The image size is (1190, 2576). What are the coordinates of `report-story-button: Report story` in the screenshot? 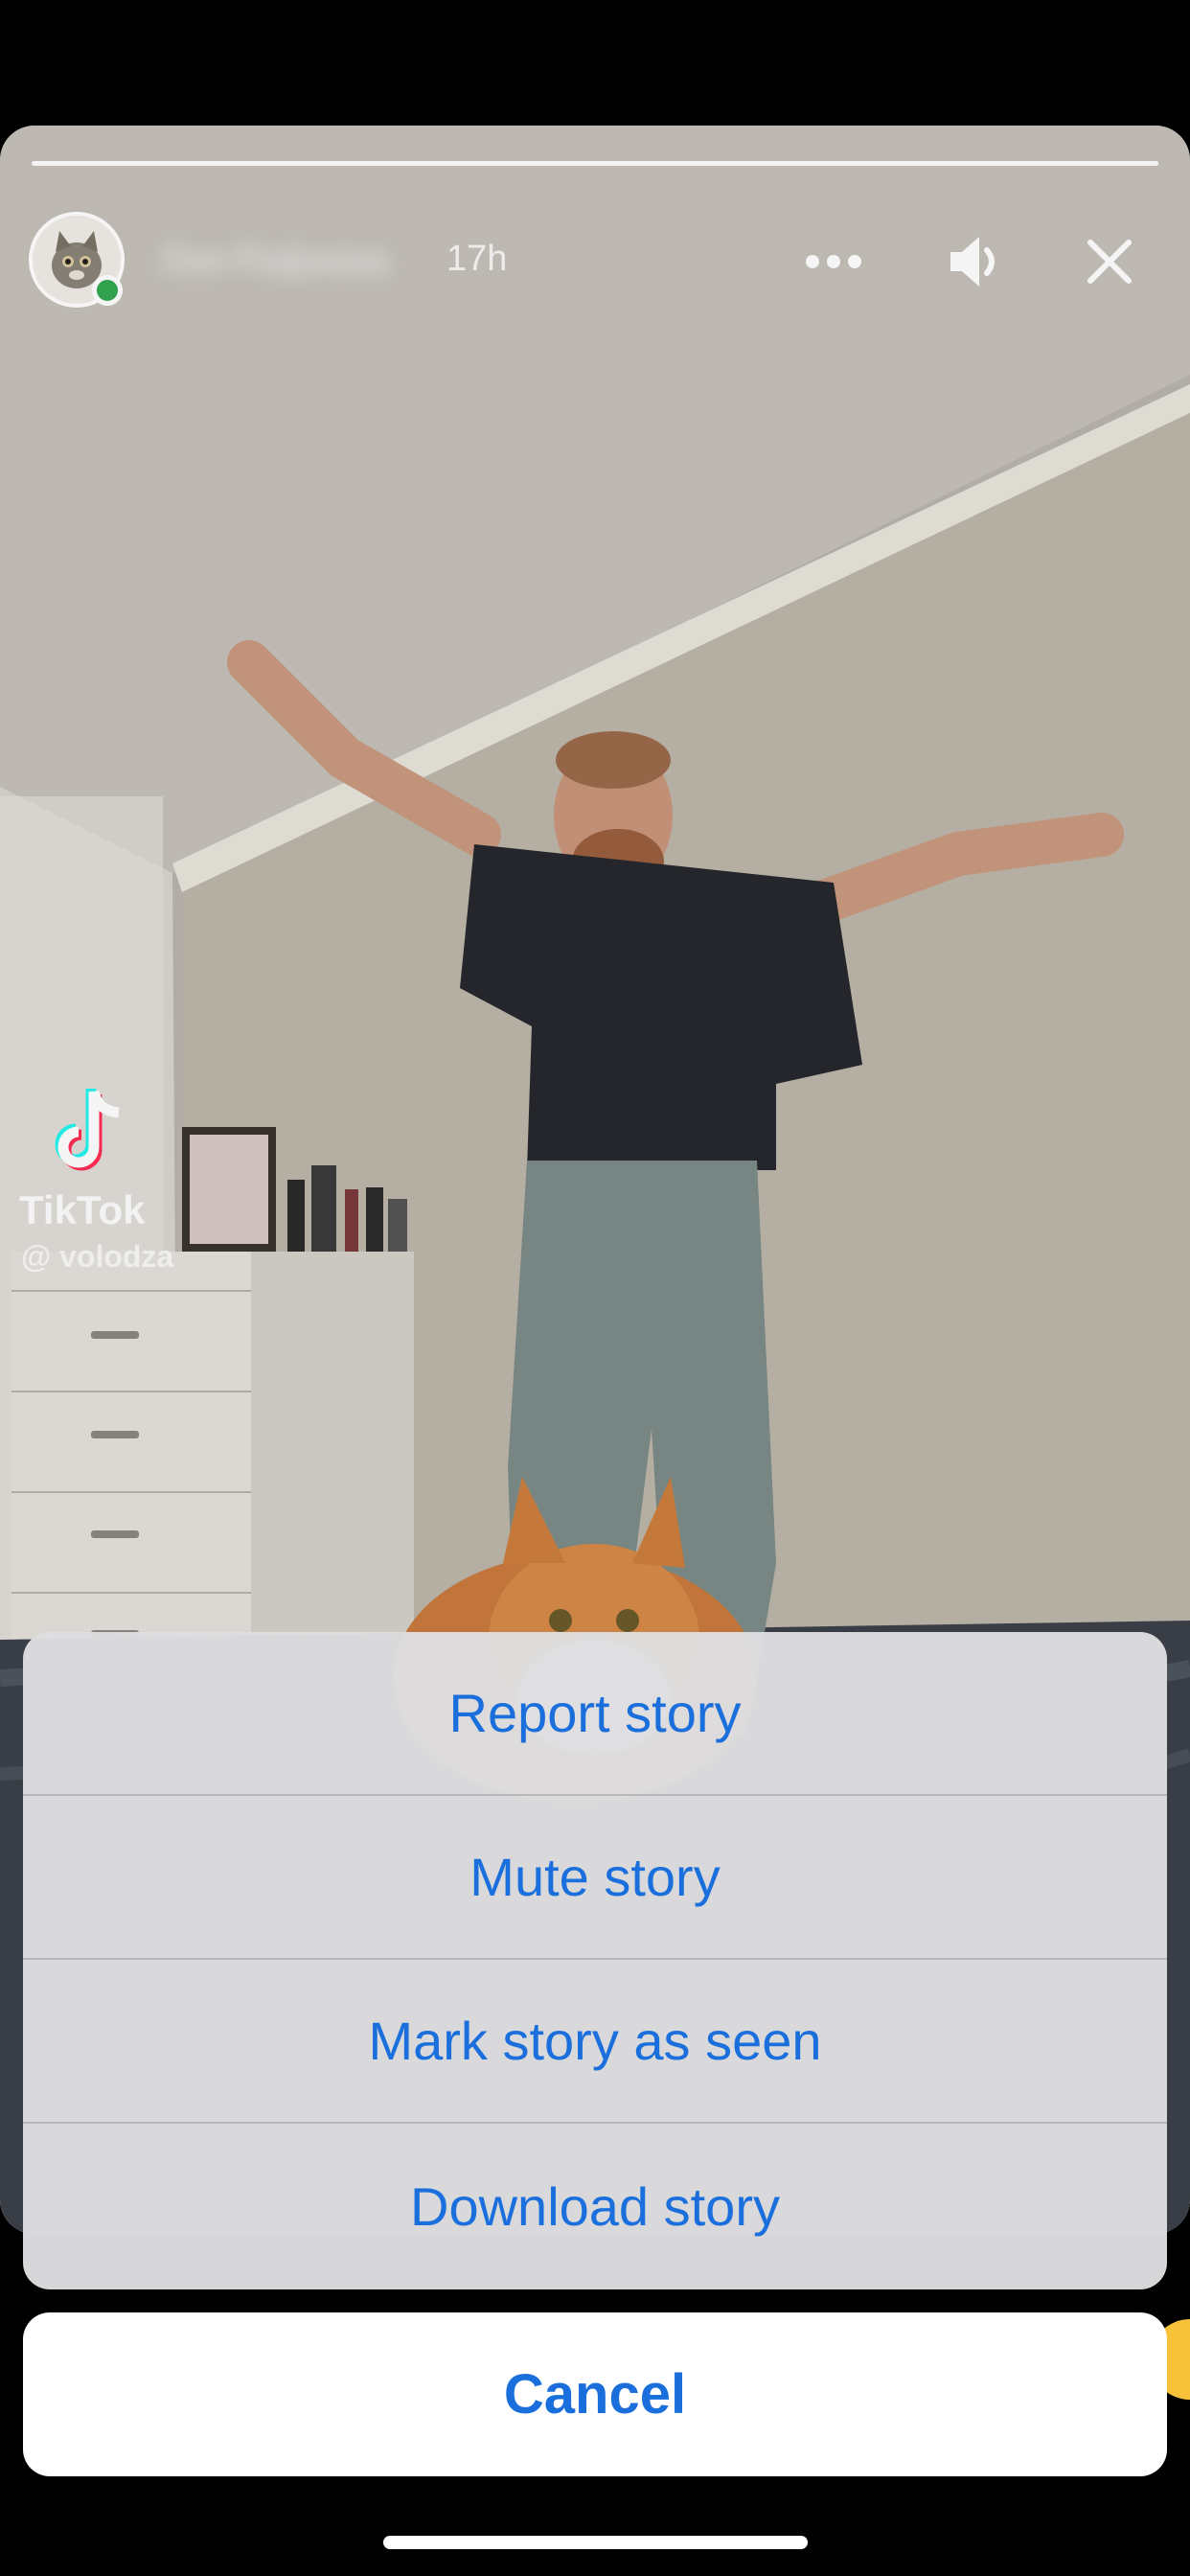 It's located at (595, 1714).